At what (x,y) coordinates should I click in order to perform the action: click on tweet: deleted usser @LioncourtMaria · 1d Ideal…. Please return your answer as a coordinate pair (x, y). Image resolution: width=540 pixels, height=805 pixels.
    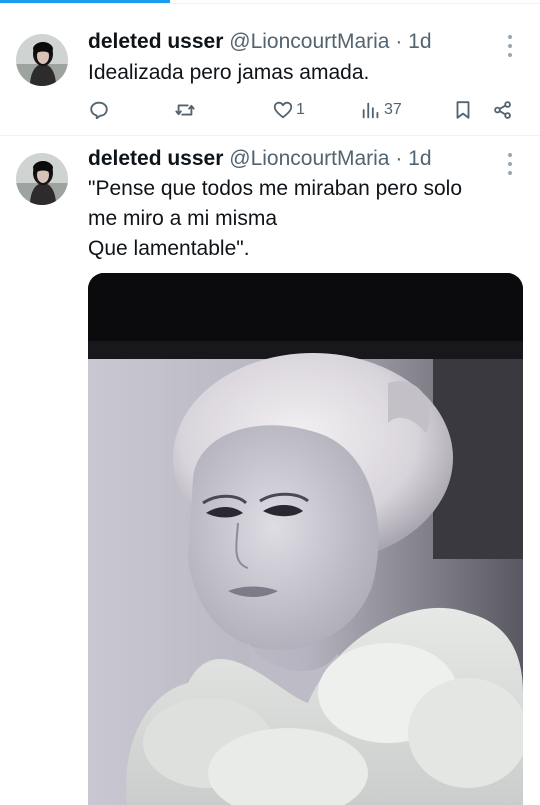
    Looking at the image, I should click on (270, 77).